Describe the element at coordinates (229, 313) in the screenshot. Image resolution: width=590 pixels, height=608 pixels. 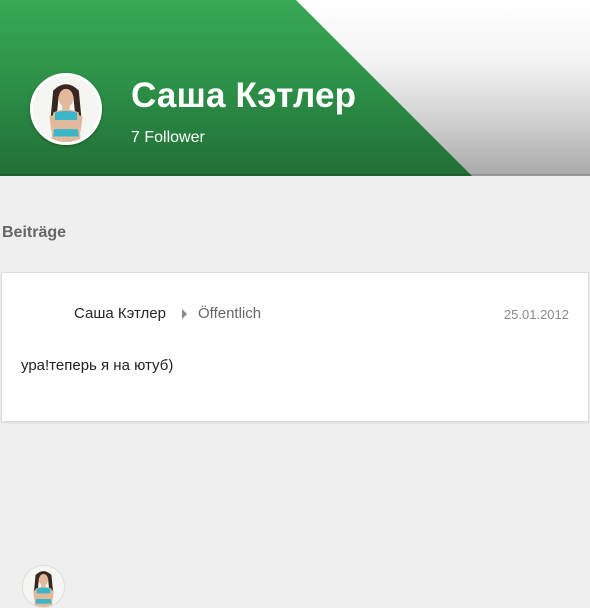
I see `post-visibility: Öffentlich` at that location.